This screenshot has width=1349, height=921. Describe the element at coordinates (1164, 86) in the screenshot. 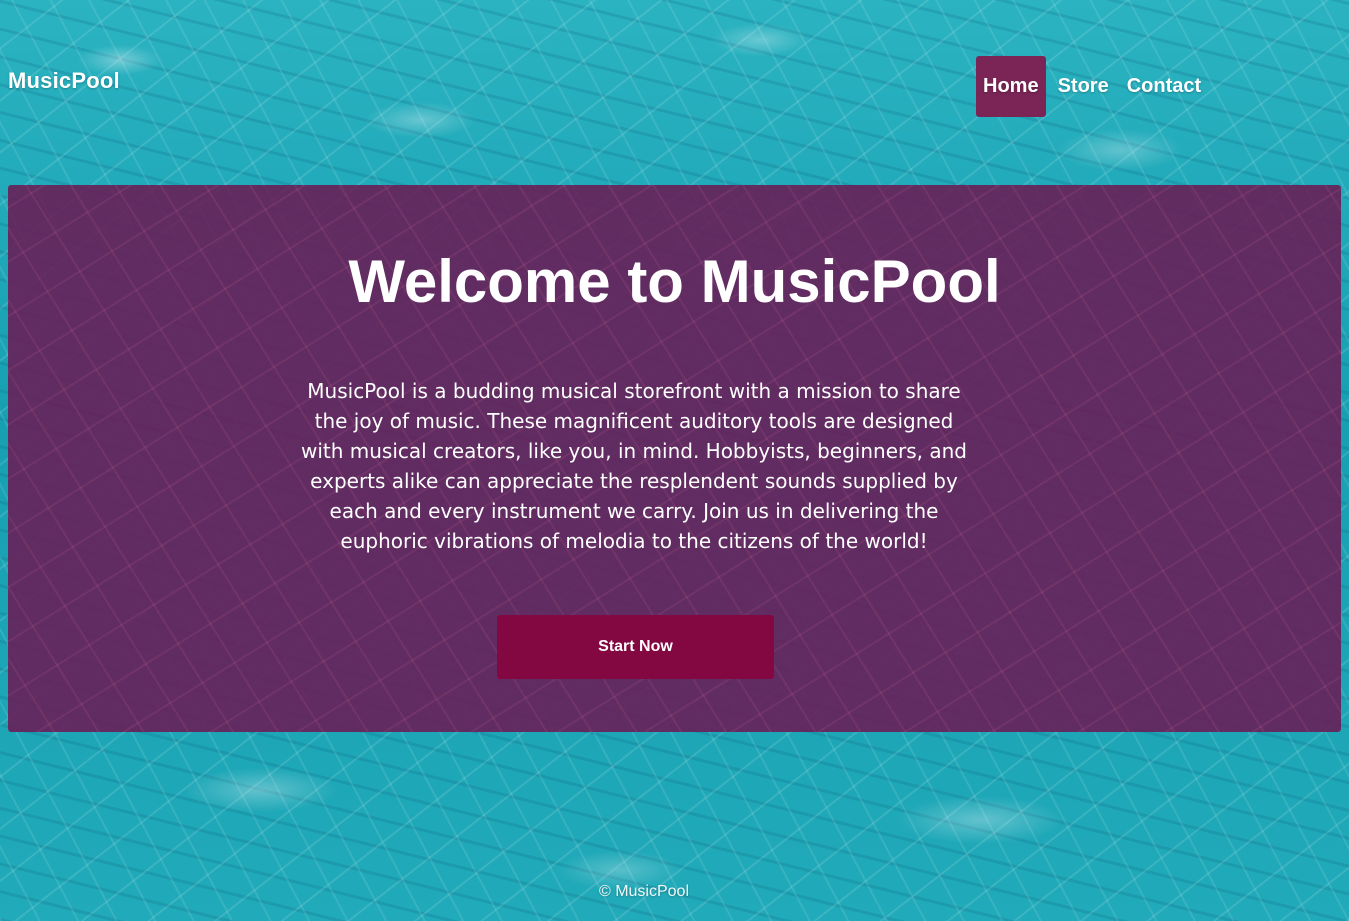

I see `nav-contact: Contact` at that location.